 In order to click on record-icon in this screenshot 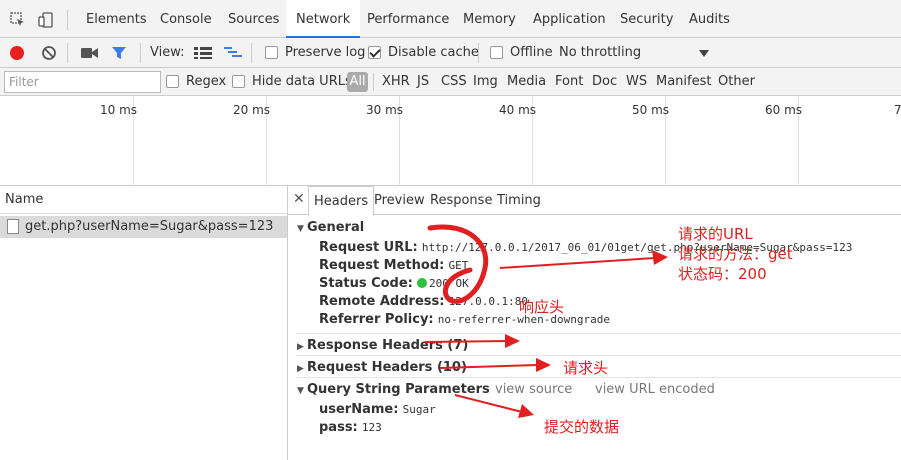, I will do `click(17, 53)`.